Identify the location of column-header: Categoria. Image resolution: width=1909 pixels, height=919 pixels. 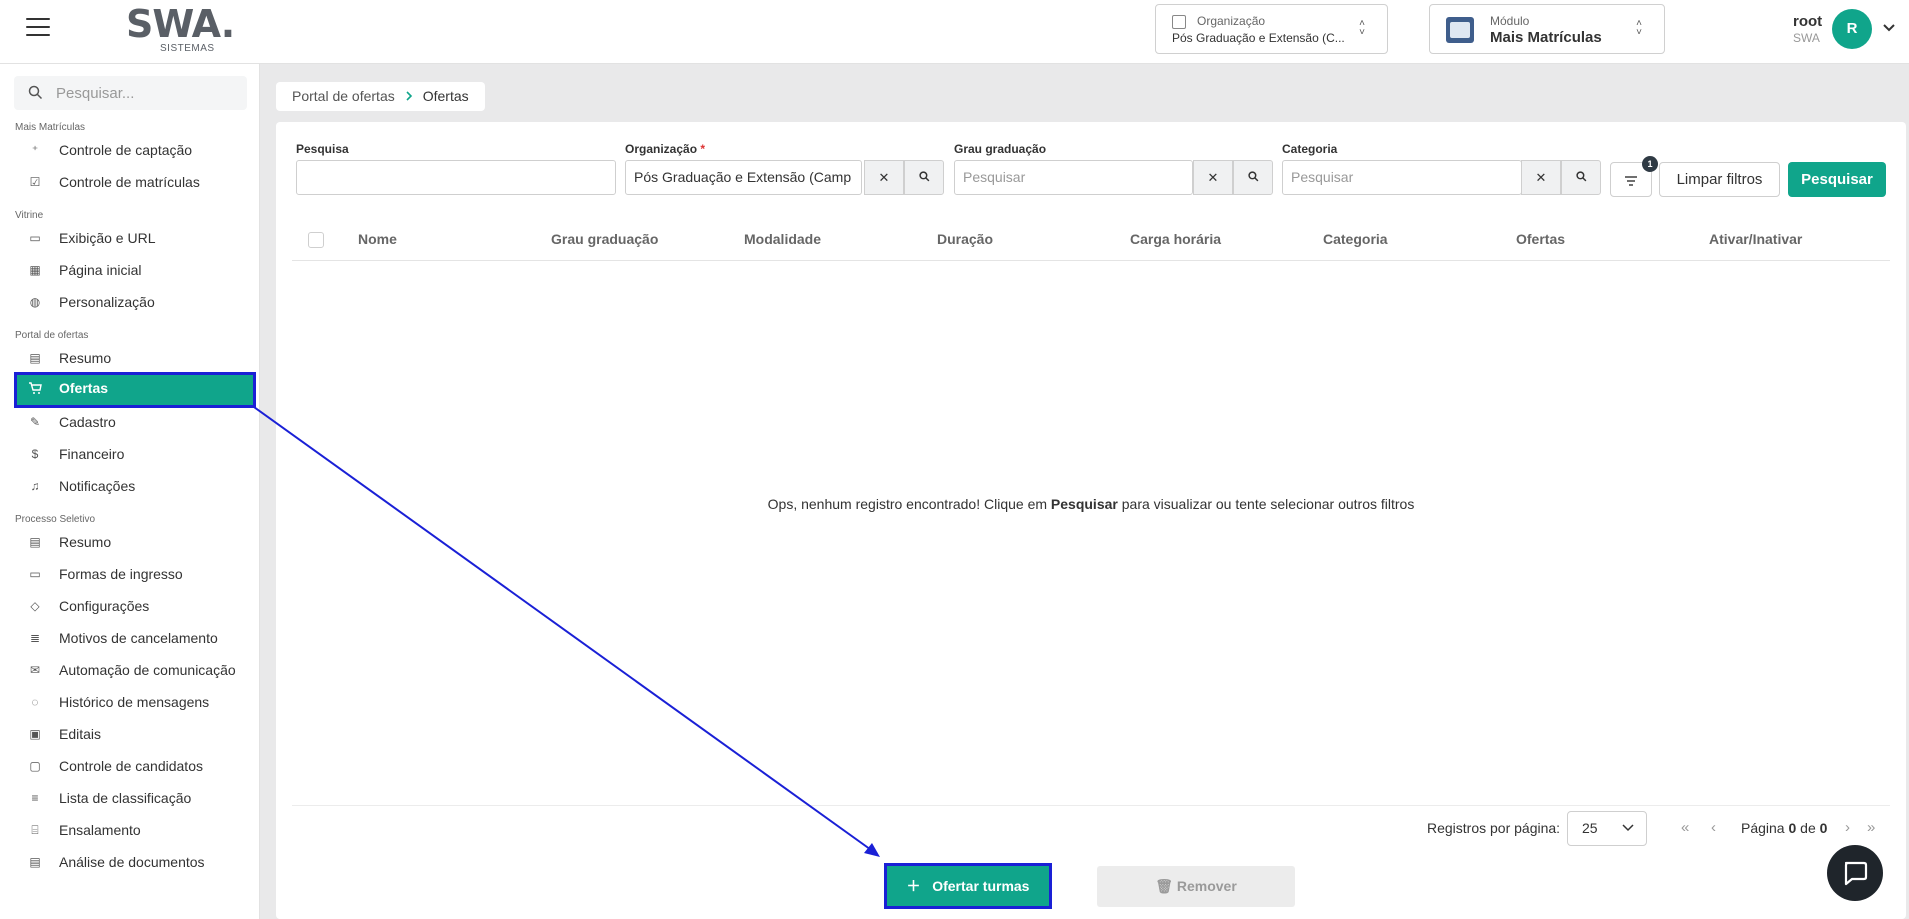
(1355, 239).